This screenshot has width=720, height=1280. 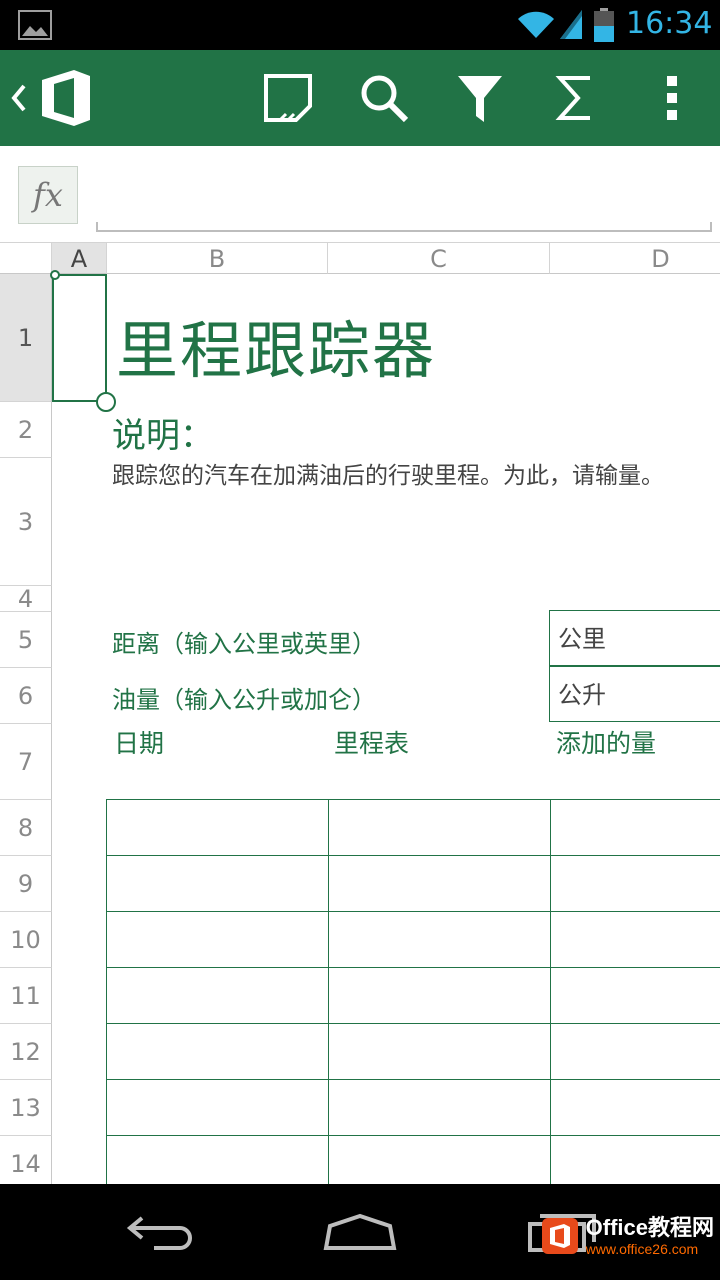 What do you see at coordinates (55, 275) in the screenshot?
I see `selection-handle-top` at bounding box center [55, 275].